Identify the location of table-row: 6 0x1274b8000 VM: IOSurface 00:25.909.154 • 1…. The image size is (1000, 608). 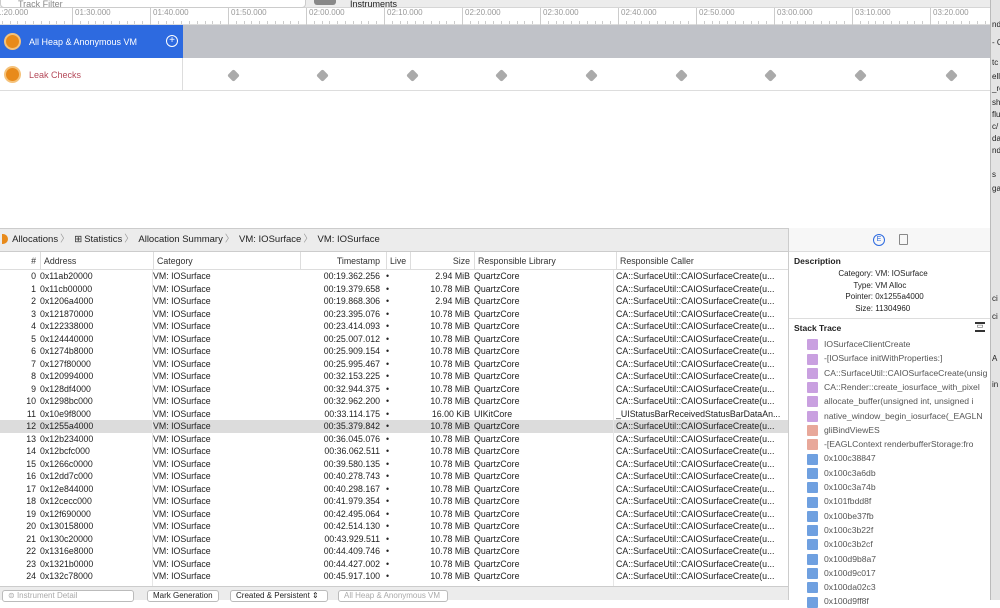
(394, 351).